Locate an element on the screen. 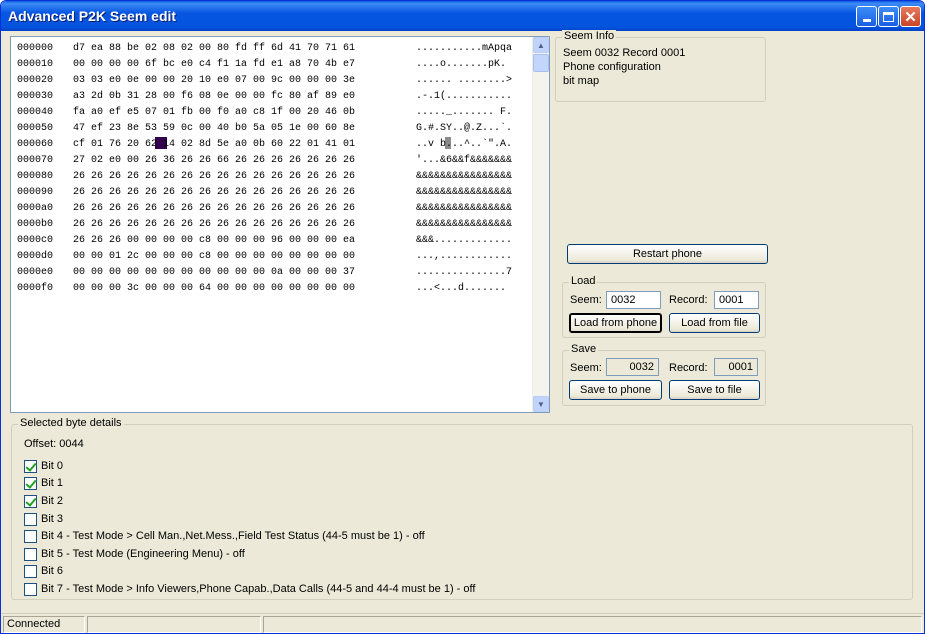  hex-row-offset: 000030 is located at coordinates (35, 96).